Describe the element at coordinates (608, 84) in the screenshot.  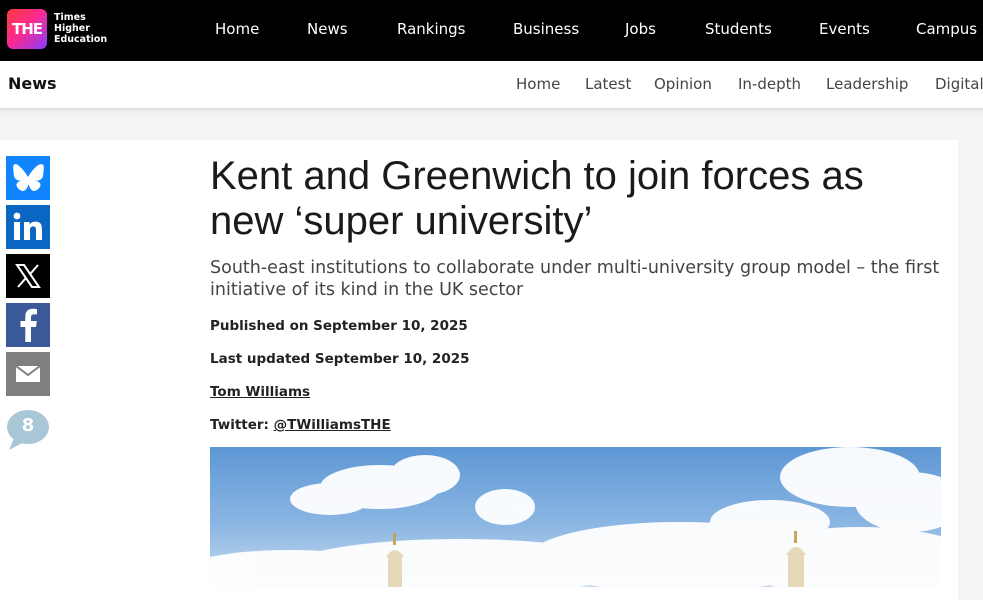
I see `subnav-latest: Latest` at that location.